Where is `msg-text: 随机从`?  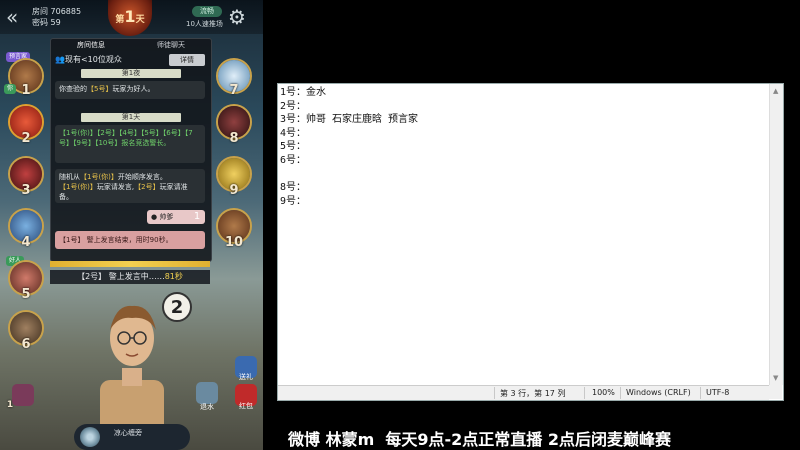
msg-text: 随机从 is located at coordinates (69, 177).